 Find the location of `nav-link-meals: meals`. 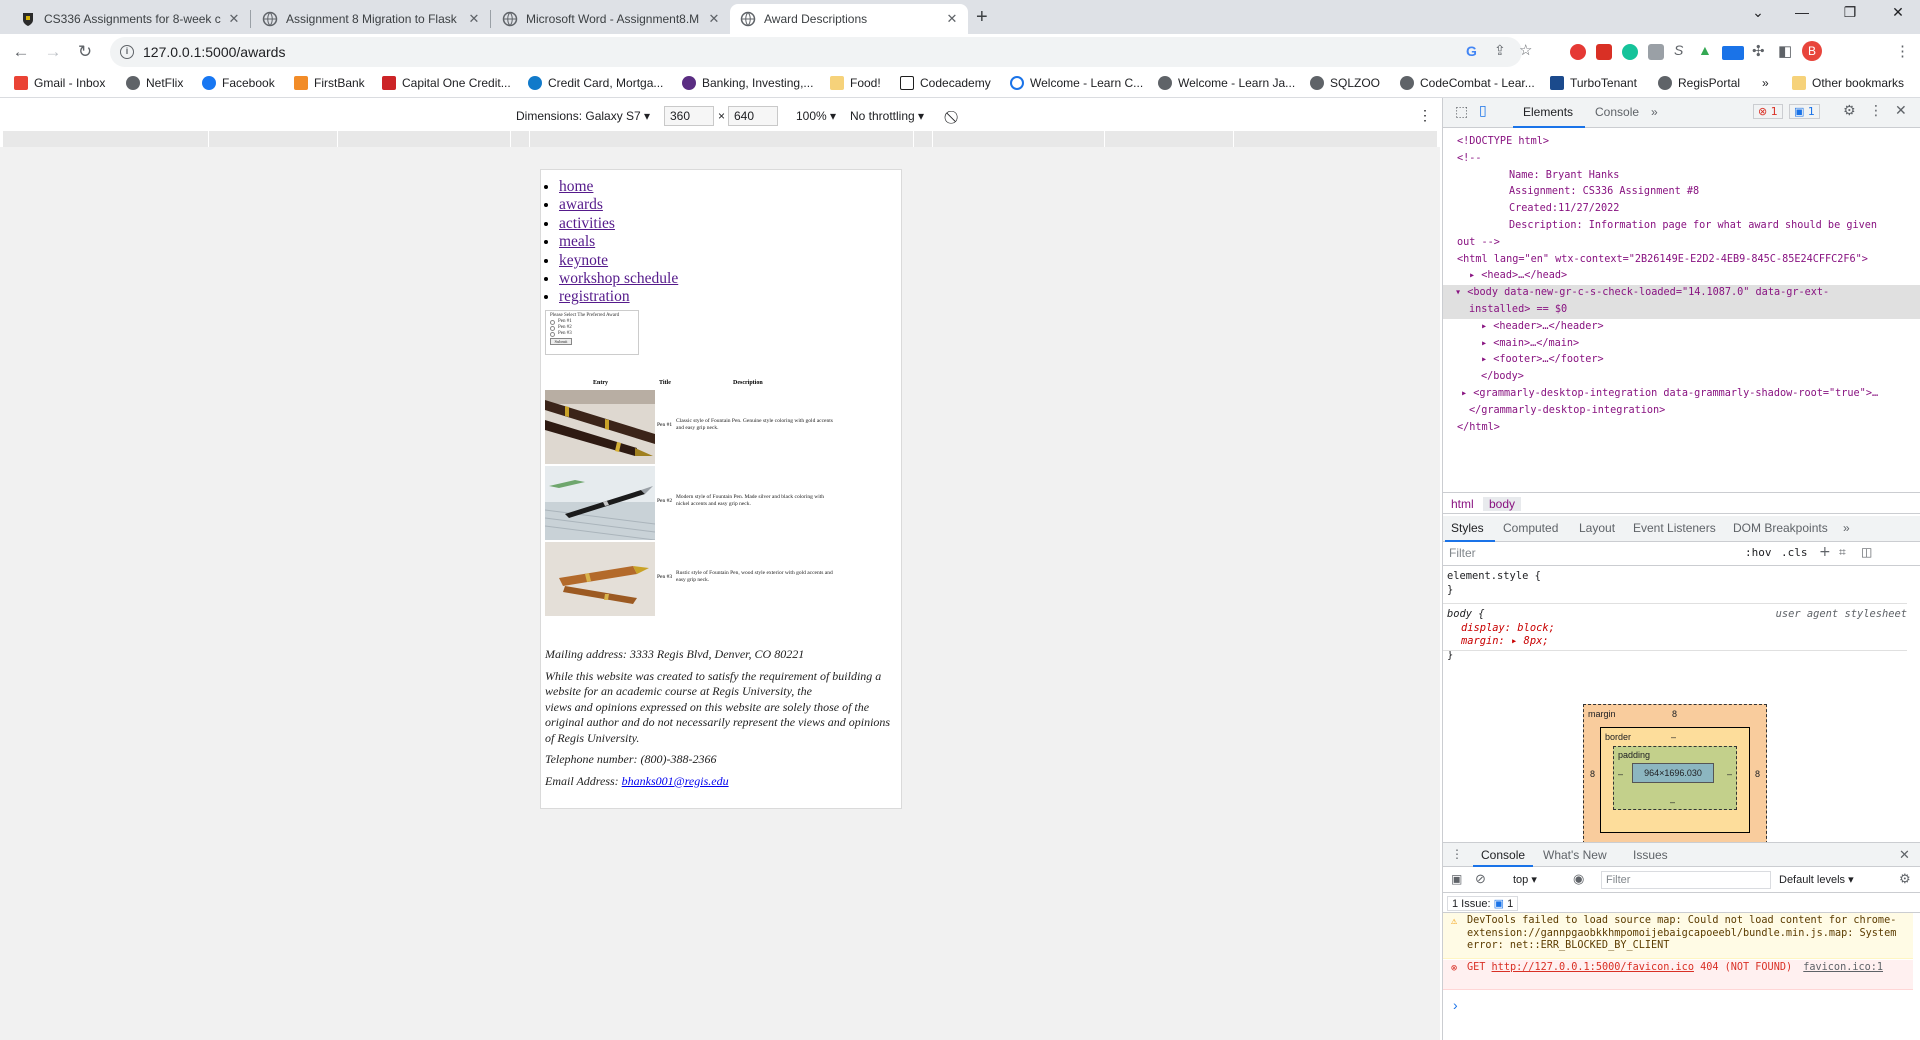

nav-link-meals: meals is located at coordinates (577, 241).